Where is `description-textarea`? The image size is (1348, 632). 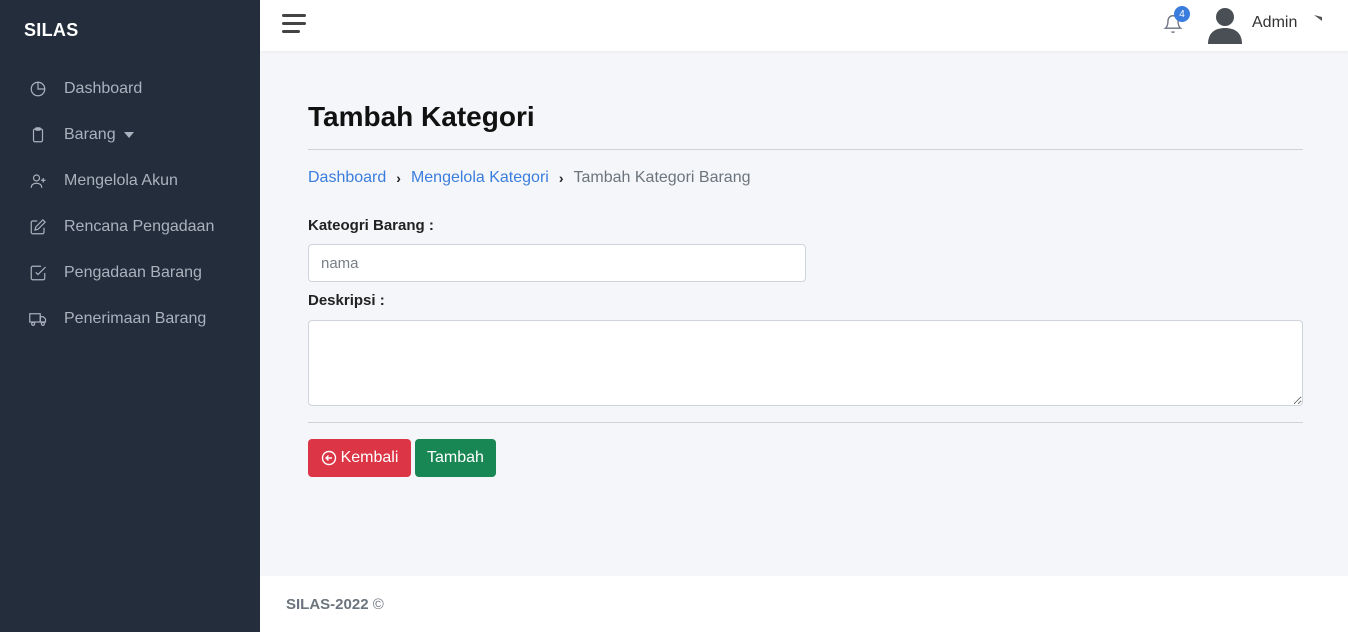
description-textarea is located at coordinates (805, 363).